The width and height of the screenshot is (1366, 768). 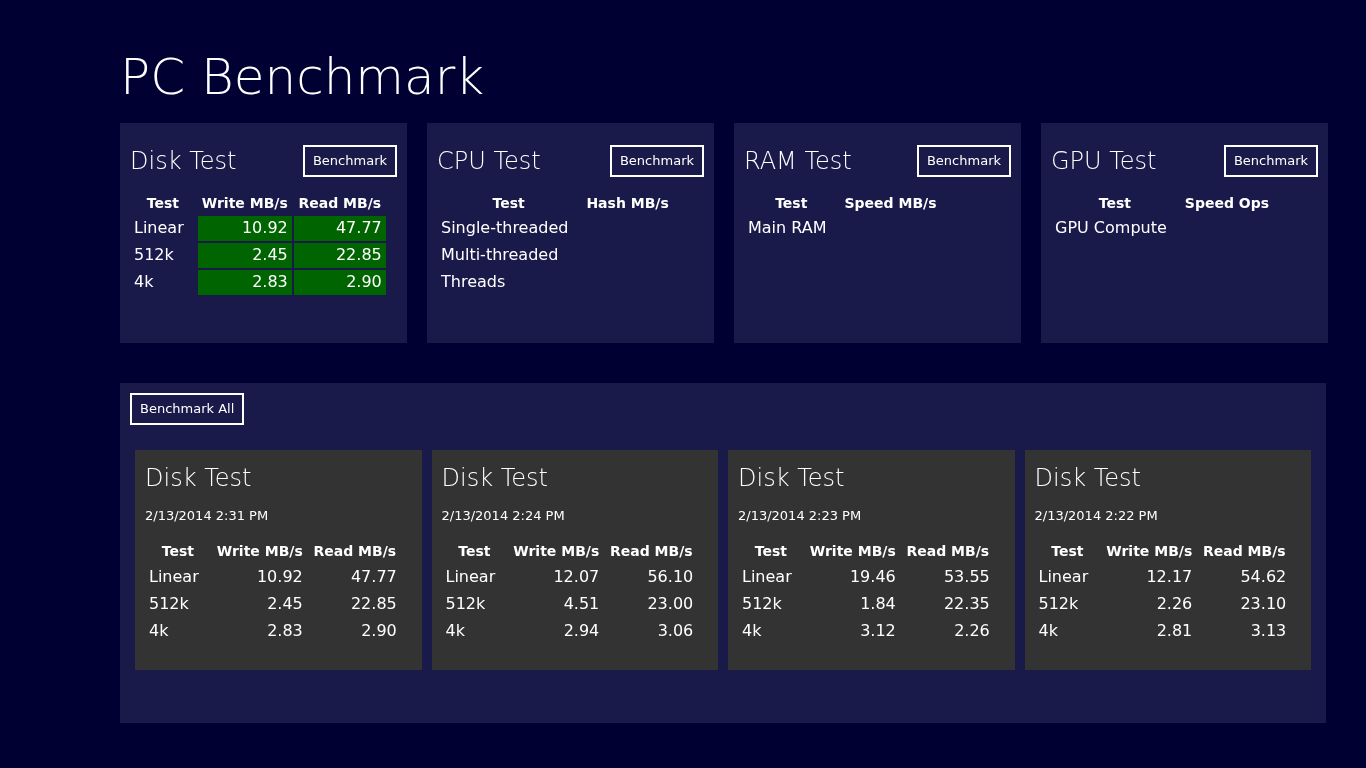 I want to click on result-value: 12.17, so click(x=1169, y=576).